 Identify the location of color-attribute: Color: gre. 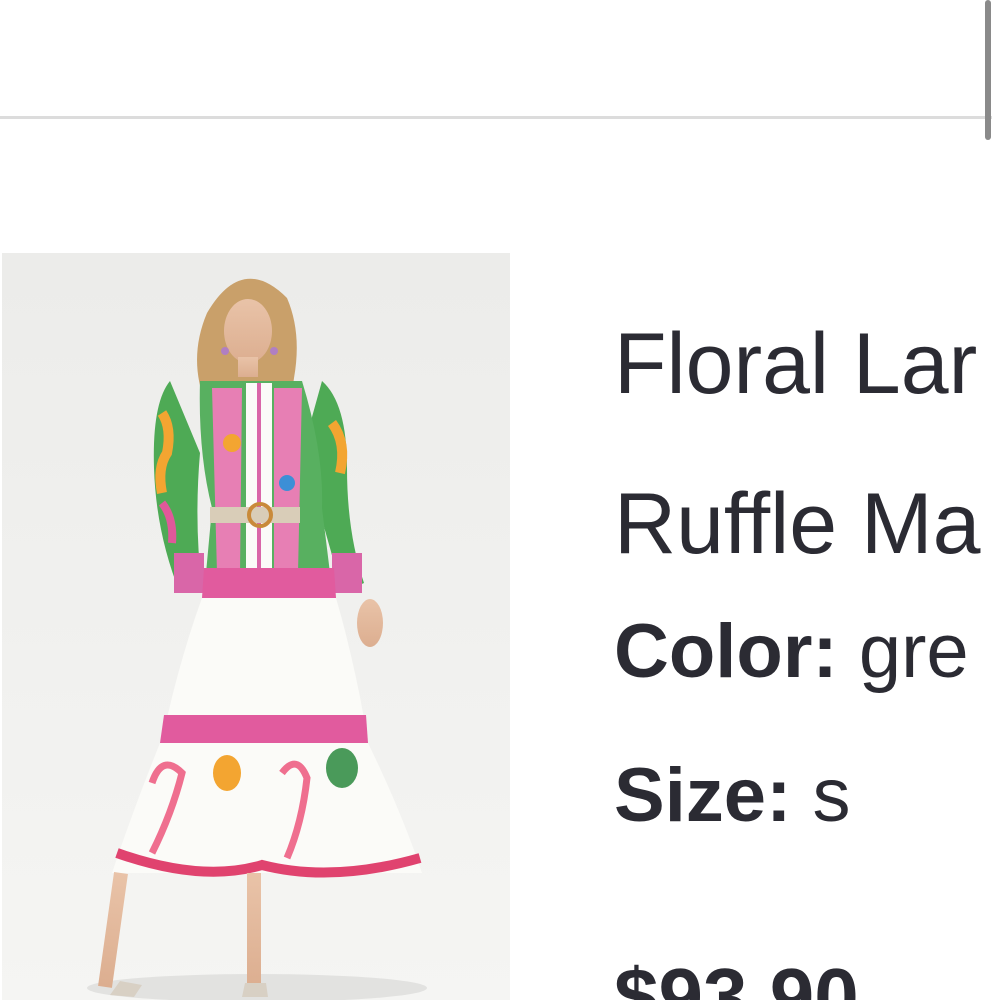
(791, 652).